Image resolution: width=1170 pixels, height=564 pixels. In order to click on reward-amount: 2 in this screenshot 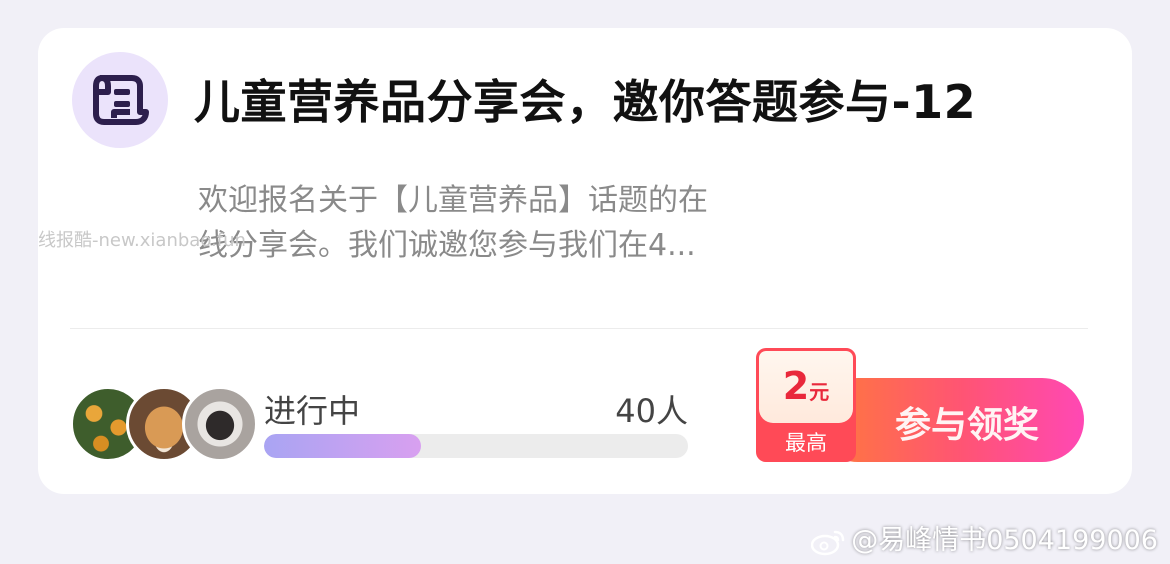, I will do `click(796, 386)`.